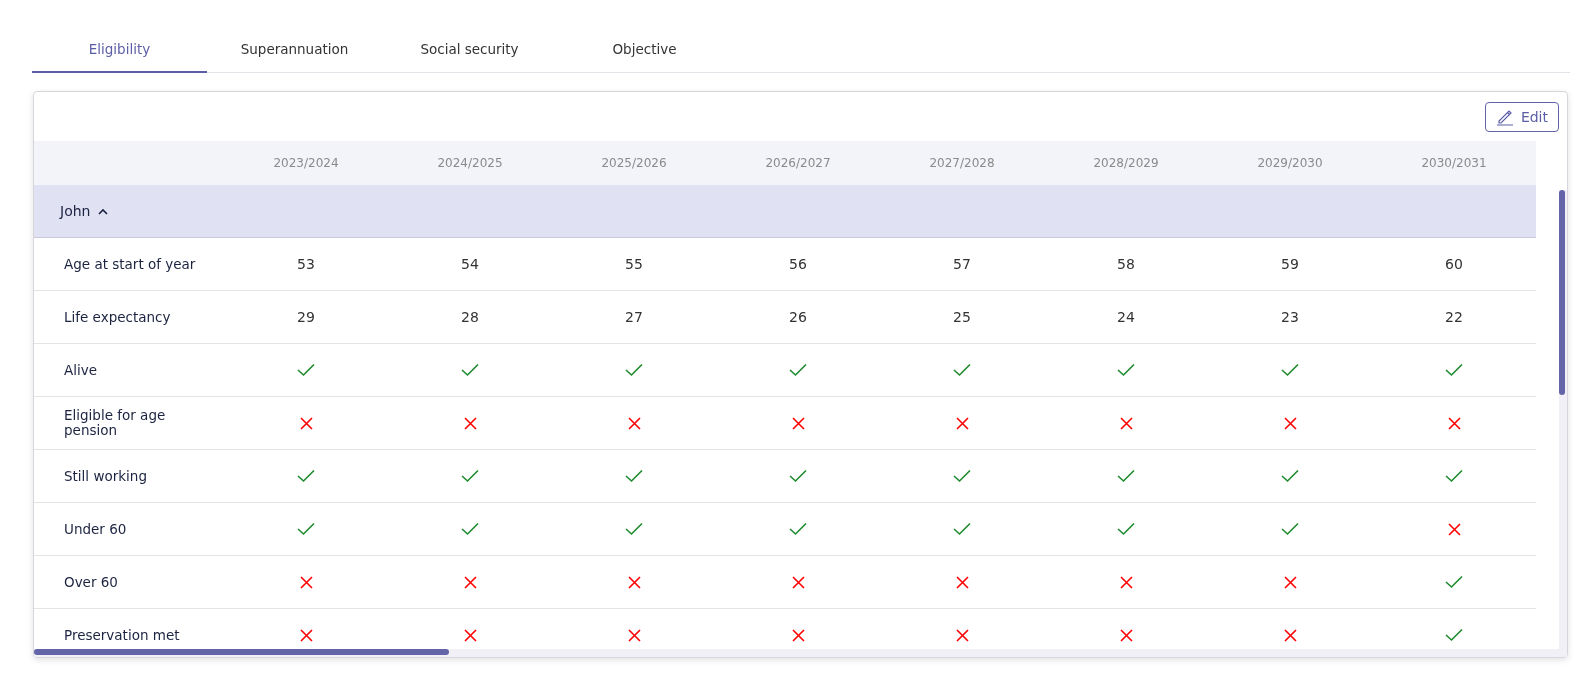 The image size is (1578, 681). Describe the element at coordinates (798, 317) in the screenshot. I see `table-cell: 26` at that location.